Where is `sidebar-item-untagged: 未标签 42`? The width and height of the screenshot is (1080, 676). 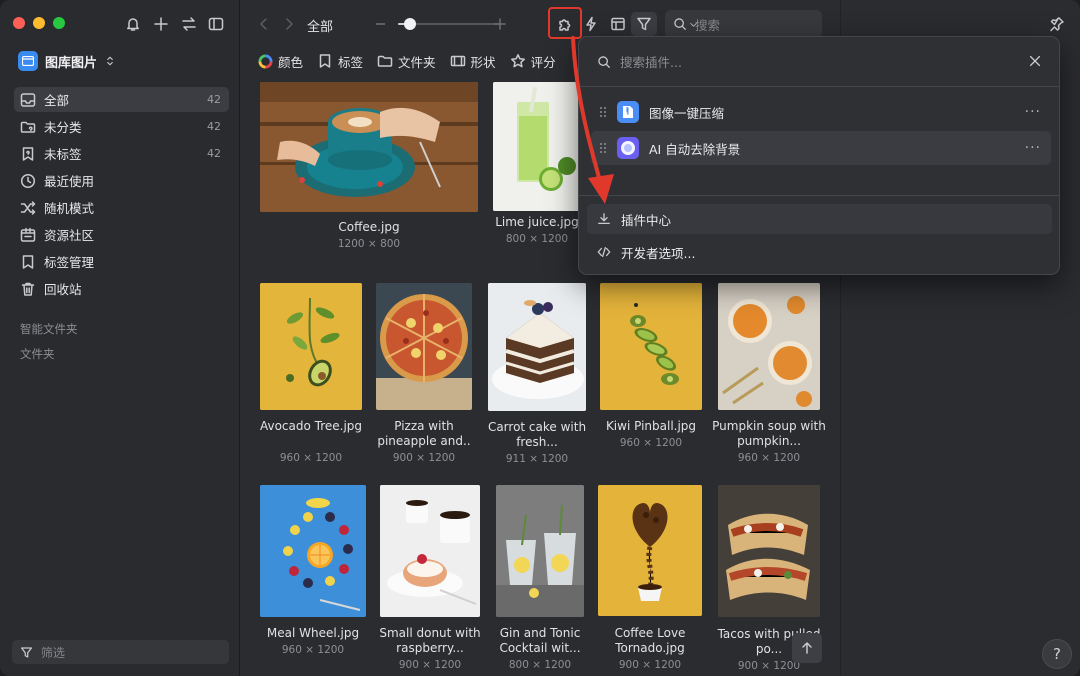
sidebar-item-untagged: 未标签 42 is located at coordinates (121, 153).